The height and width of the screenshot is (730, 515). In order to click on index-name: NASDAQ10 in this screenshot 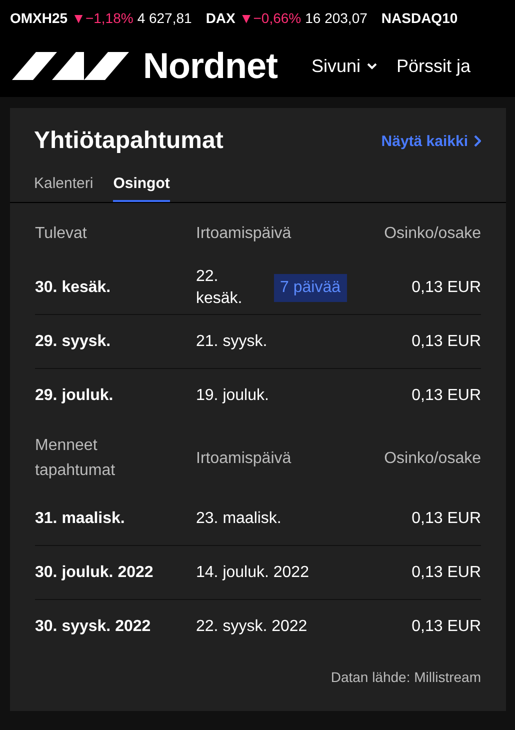, I will do `click(419, 18)`.